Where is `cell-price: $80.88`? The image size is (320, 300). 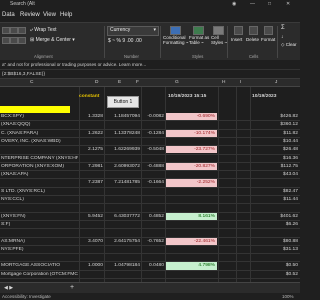
cell-price: $80.88 is located at coordinates (275, 242).